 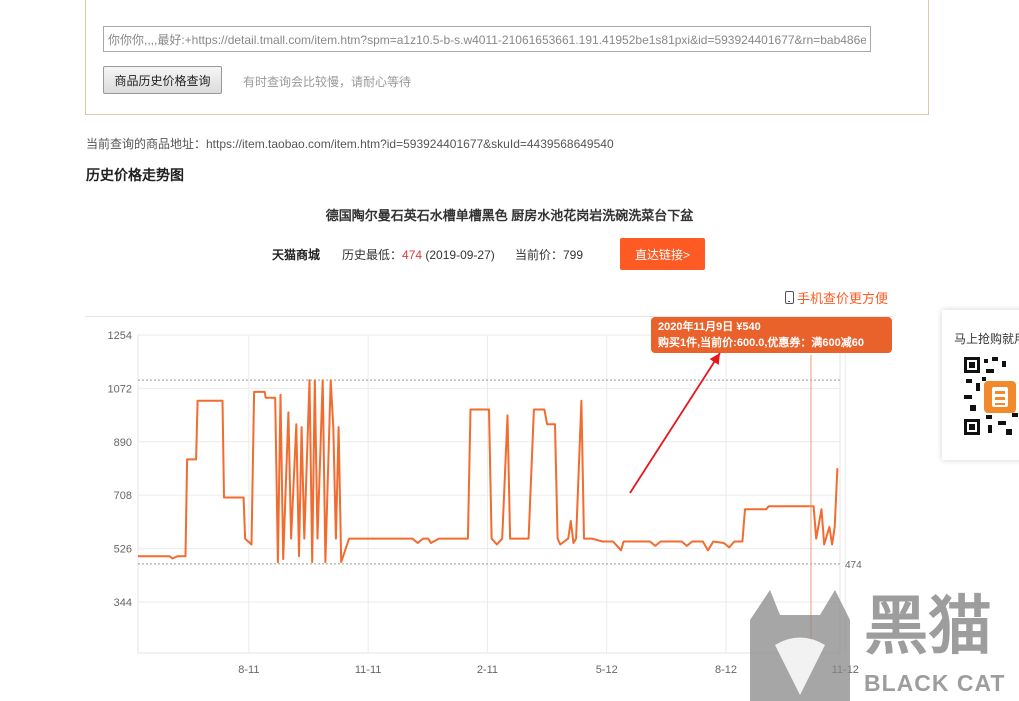 What do you see at coordinates (853, 565) in the screenshot?
I see `min-price-label: 474` at bounding box center [853, 565].